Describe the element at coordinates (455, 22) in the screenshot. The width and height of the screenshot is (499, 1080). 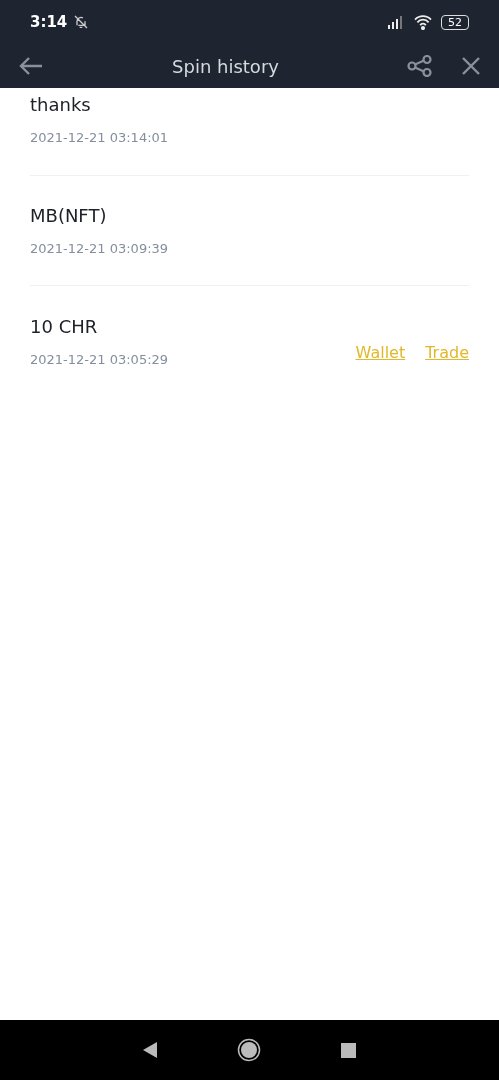
I see `battery-level: 52` at that location.